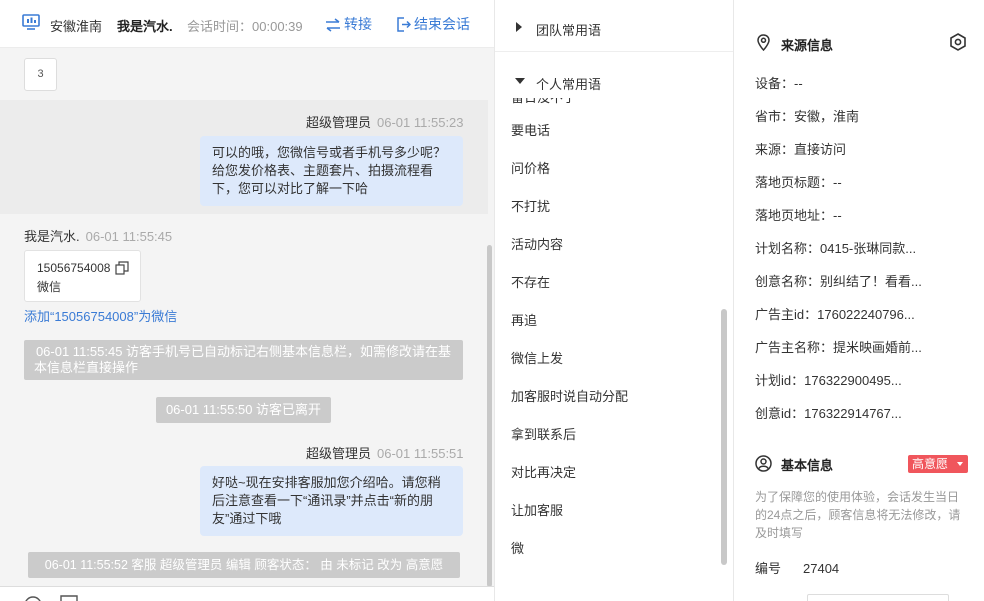  Describe the element at coordinates (247, 518) in the screenshot. I see `bubble-line: 友”通过下哦` at that location.